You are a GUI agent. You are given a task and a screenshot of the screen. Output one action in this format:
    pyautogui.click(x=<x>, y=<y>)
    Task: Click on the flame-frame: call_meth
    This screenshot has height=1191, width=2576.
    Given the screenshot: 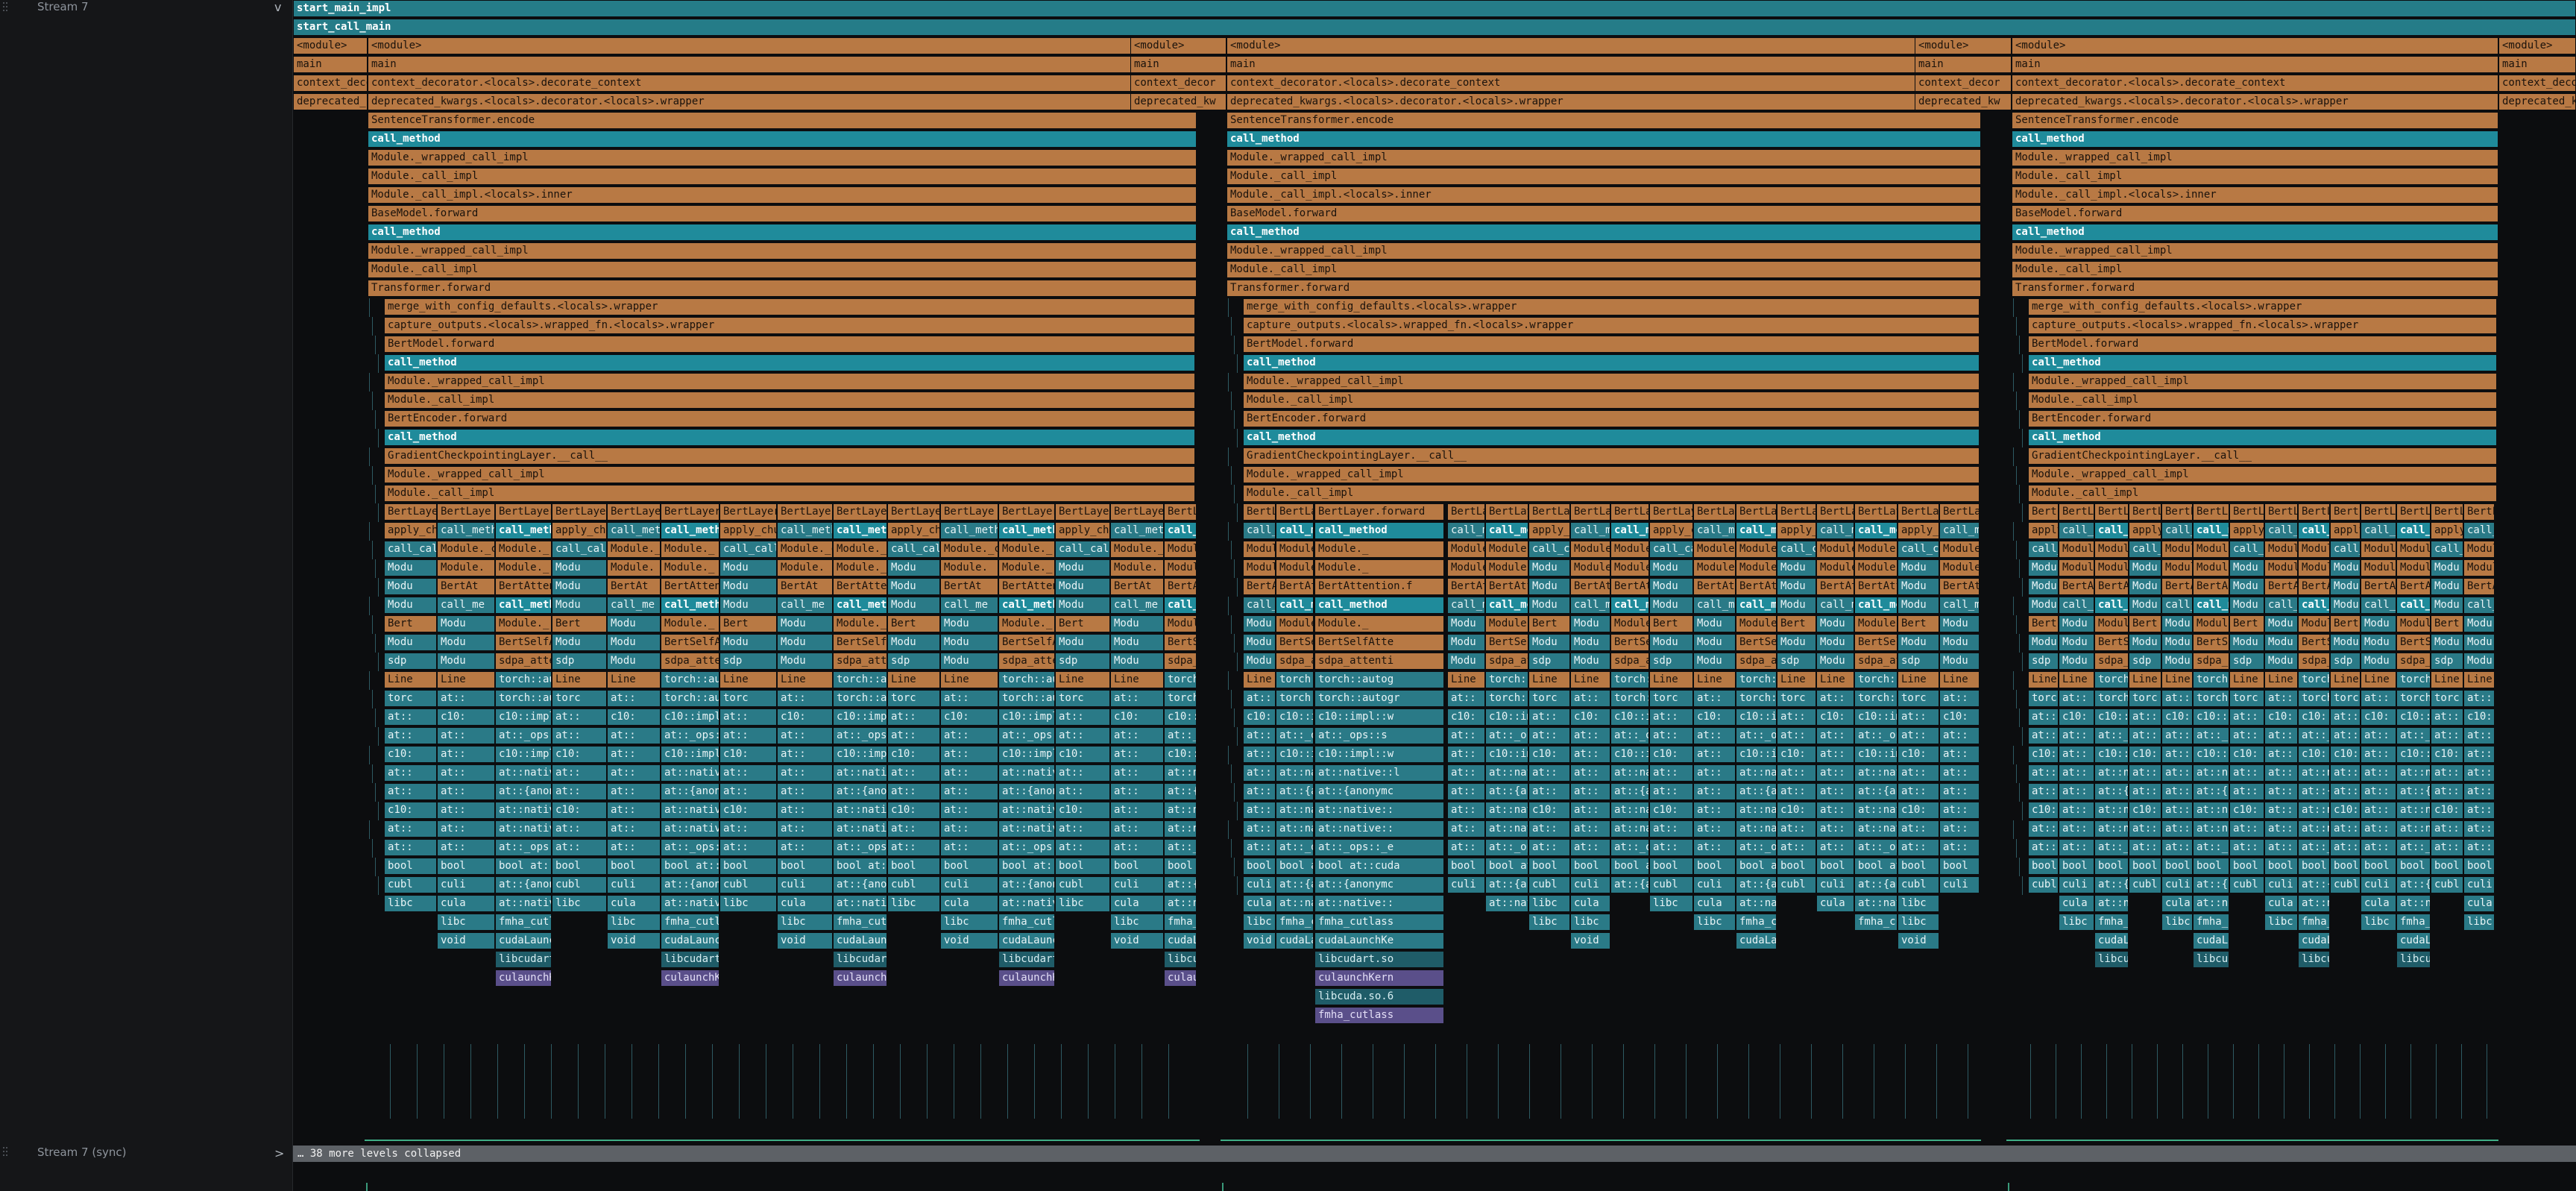 What is the action you would take?
    pyautogui.click(x=1137, y=530)
    